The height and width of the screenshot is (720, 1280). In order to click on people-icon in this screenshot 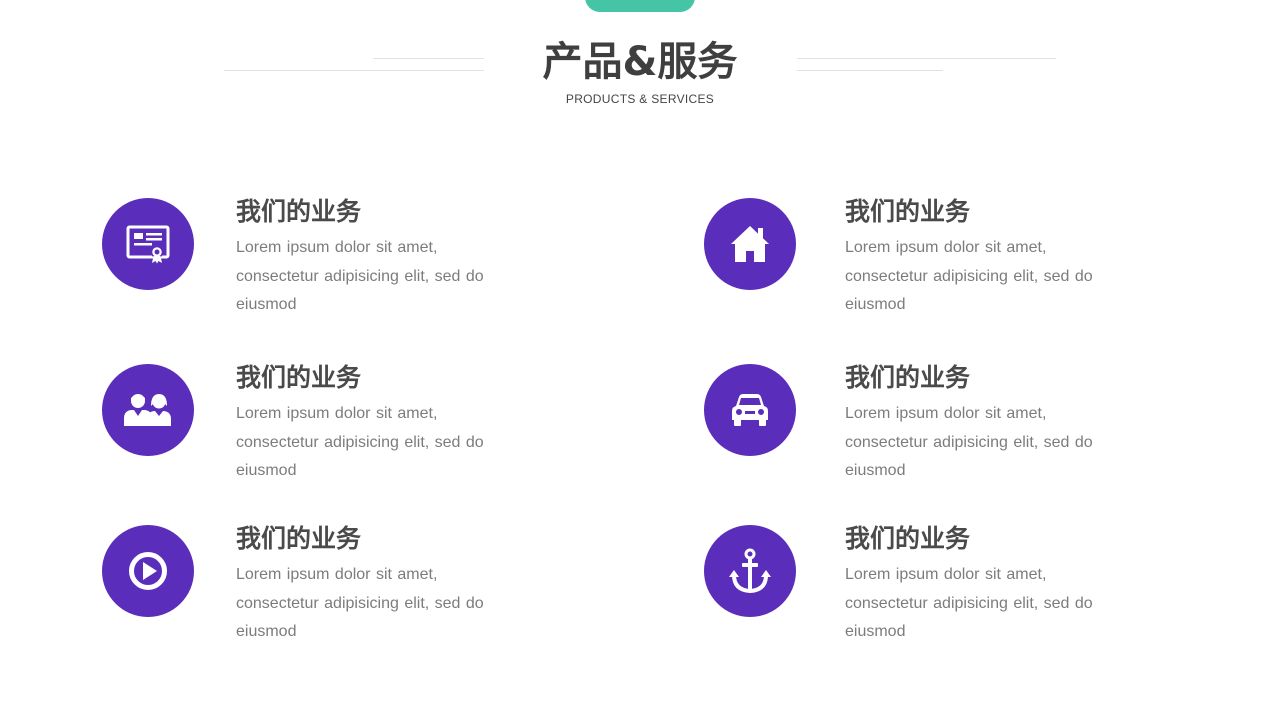, I will do `click(147, 410)`.